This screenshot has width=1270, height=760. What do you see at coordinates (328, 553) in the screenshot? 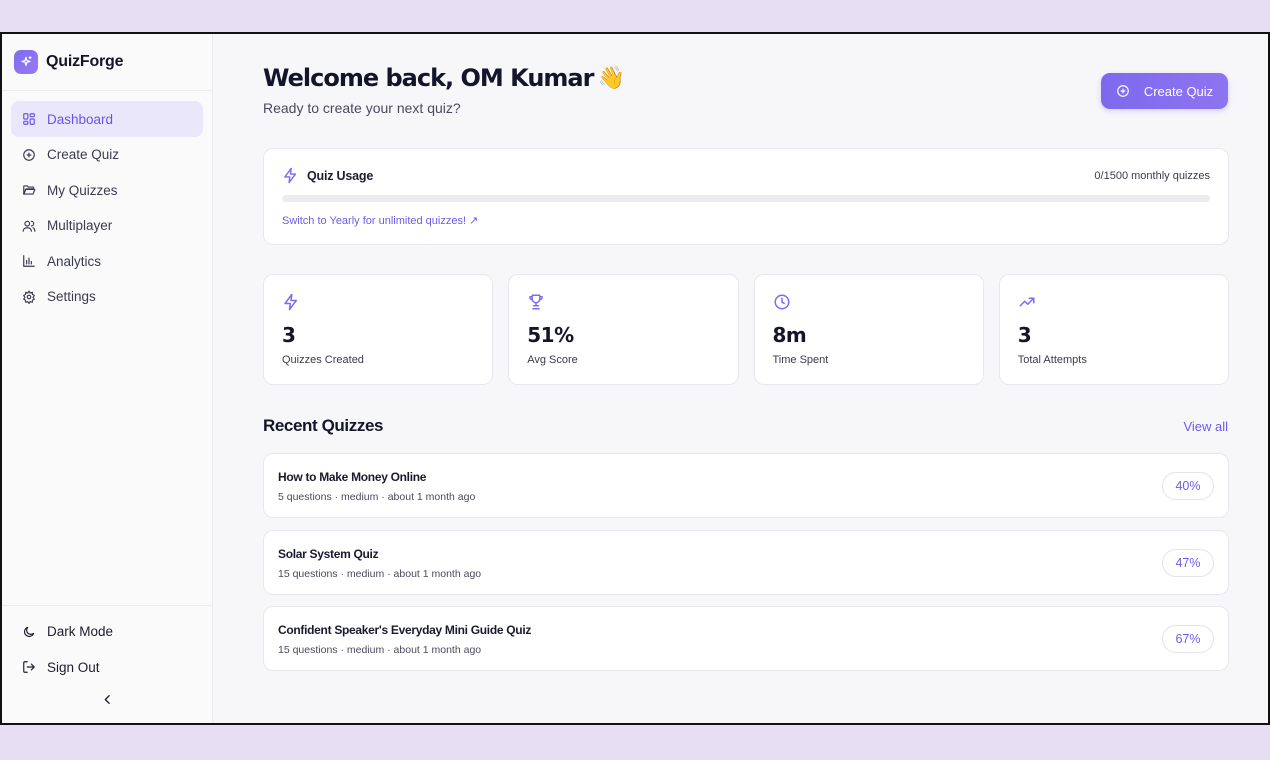
I see `quiz-name: Solar System Quiz` at bounding box center [328, 553].